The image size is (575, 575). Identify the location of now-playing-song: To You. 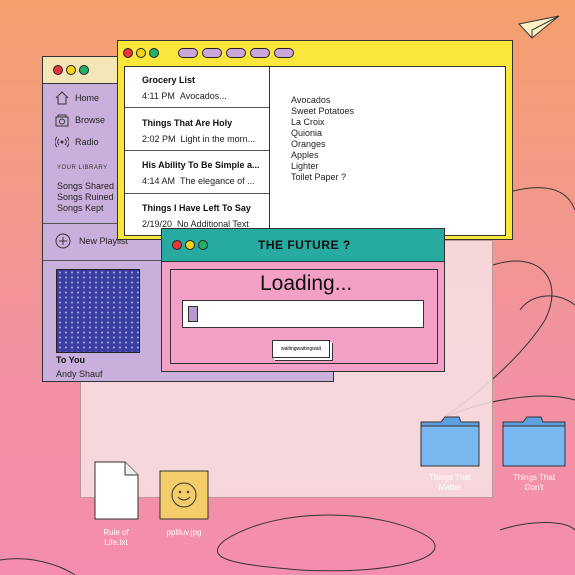
(70, 360).